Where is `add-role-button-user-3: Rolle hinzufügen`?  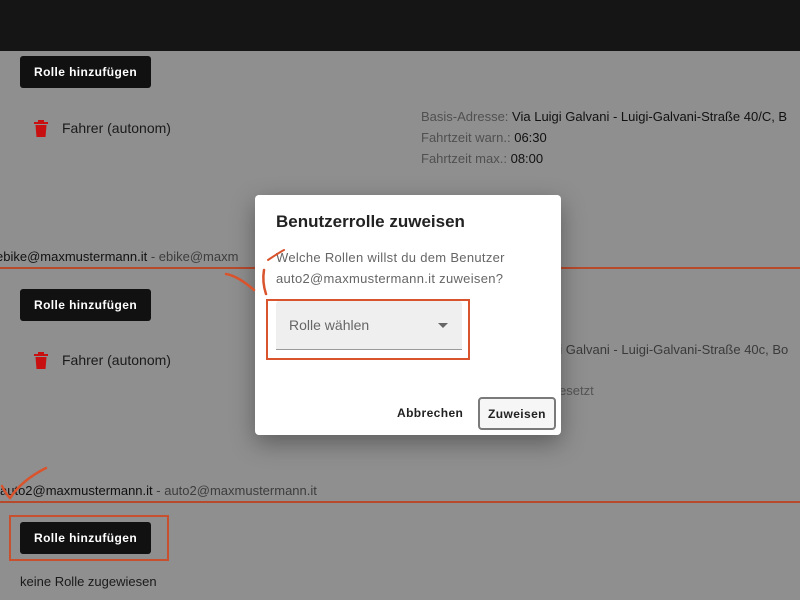 add-role-button-user-3: Rolle hinzufügen is located at coordinates (86, 538).